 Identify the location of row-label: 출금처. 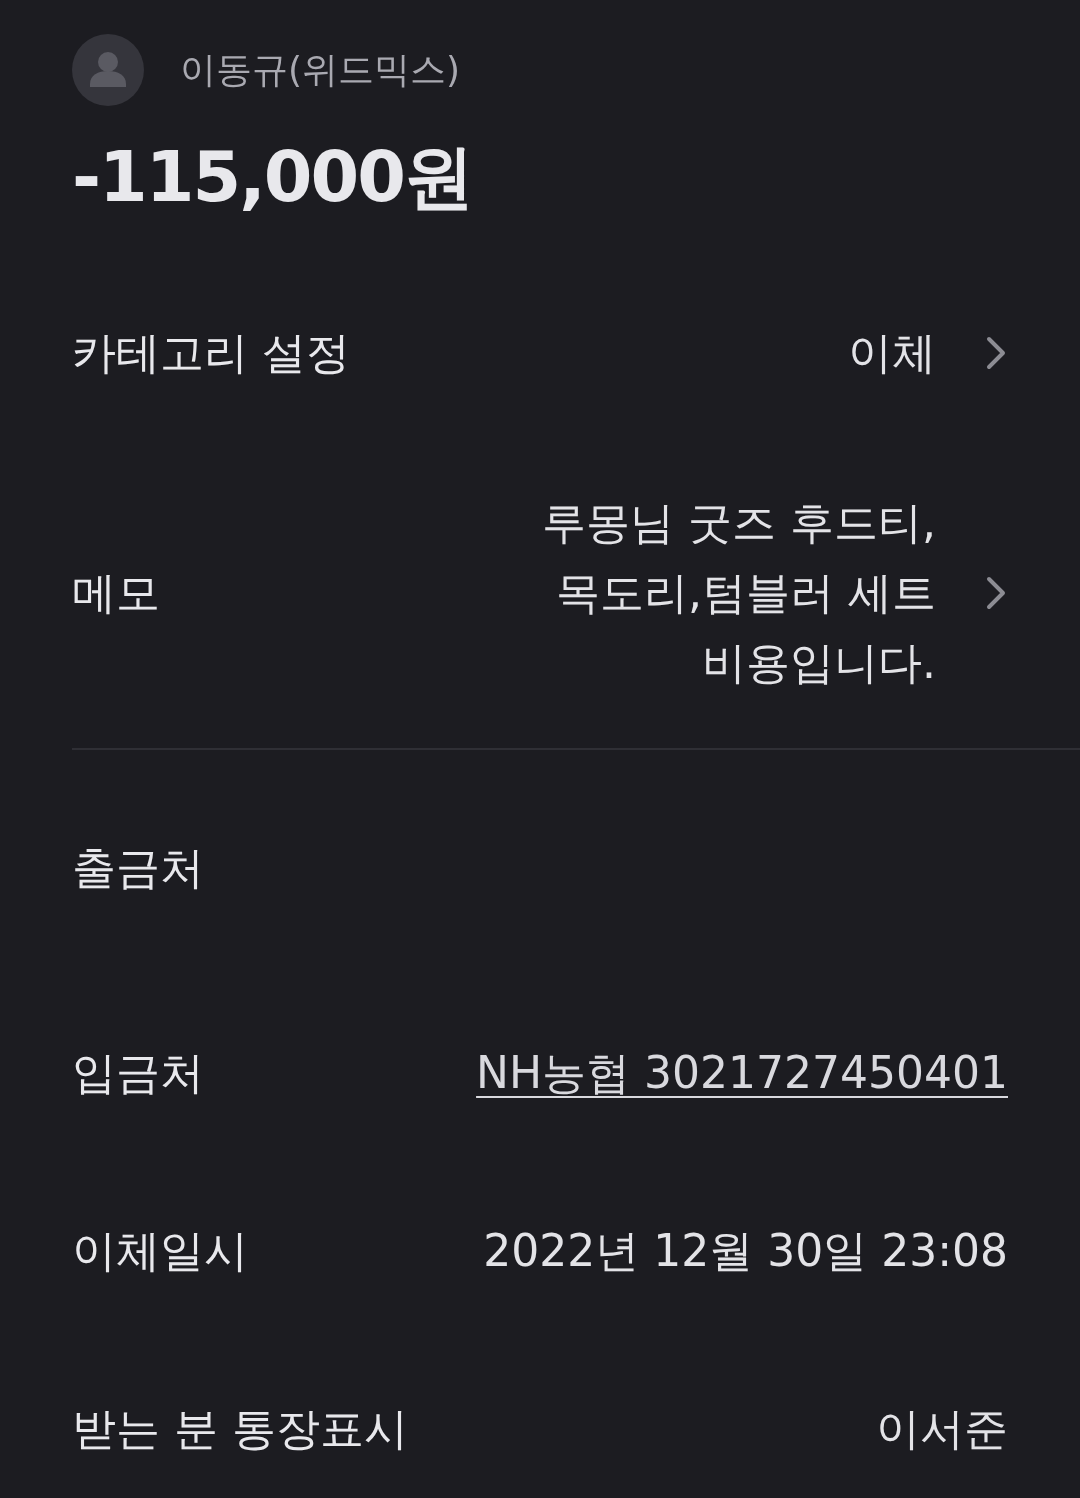
(138, 868).